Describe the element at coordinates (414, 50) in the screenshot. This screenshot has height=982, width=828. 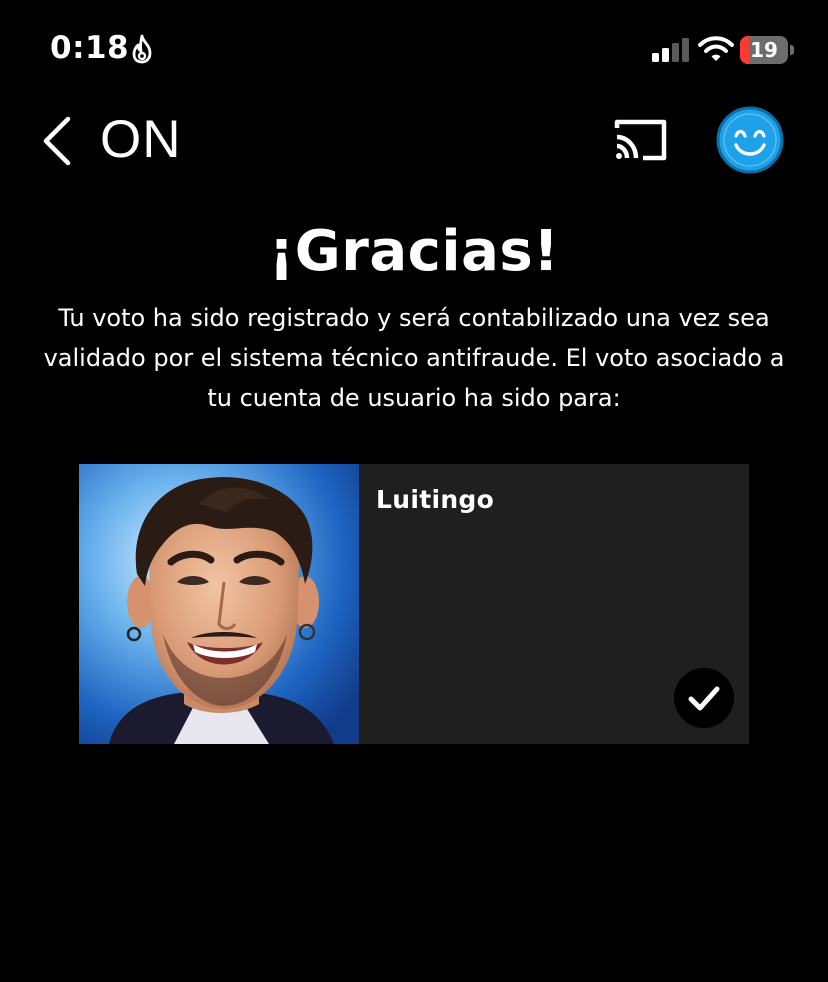
I see `status-bar: 0:18 19` at that location.